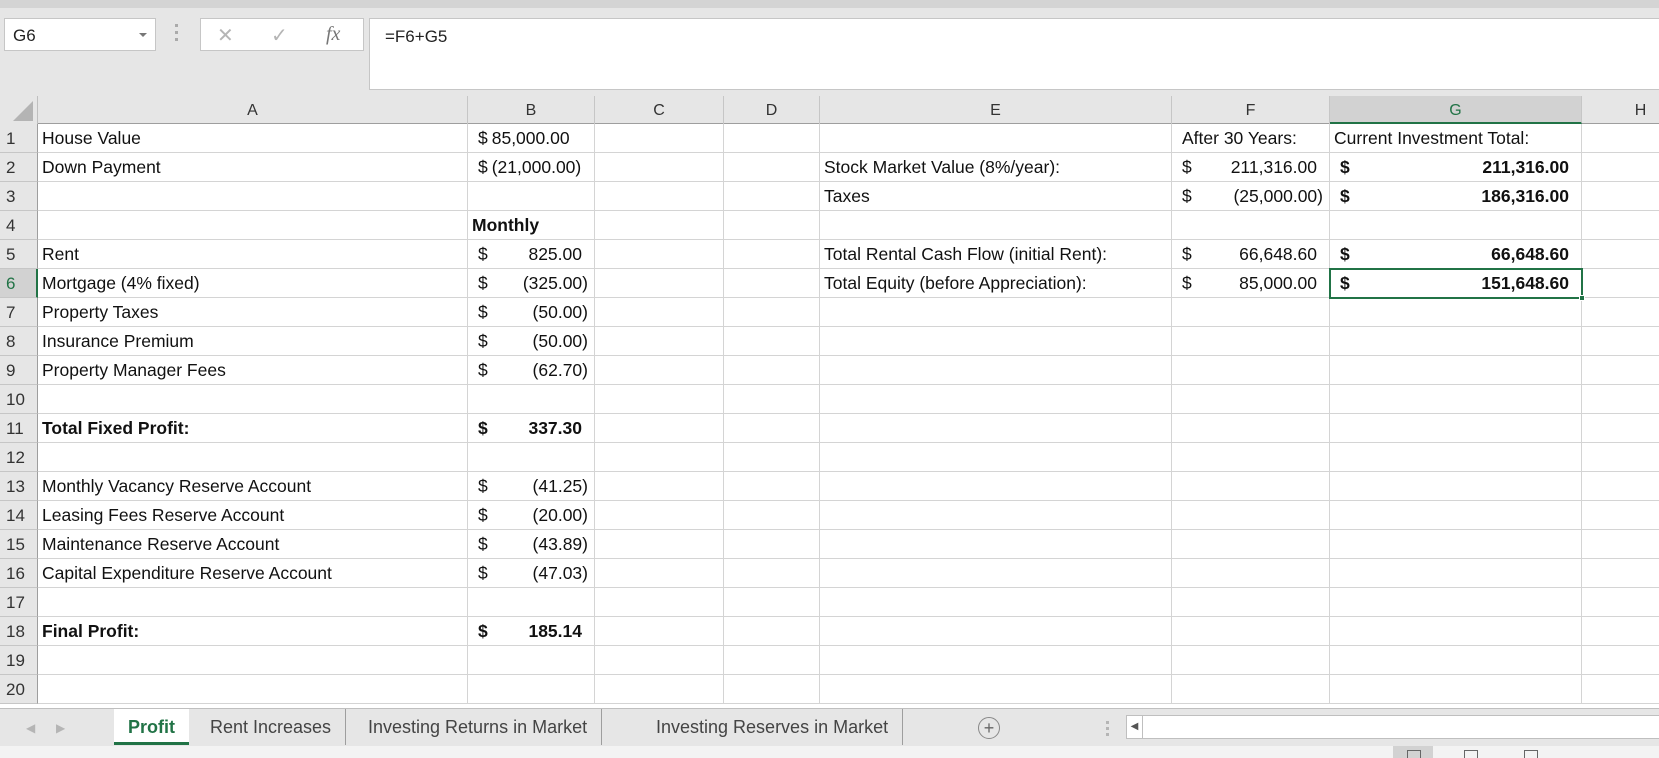 This screenshot has height=758, width=1659. I want to click on cell-f18, so click(1251, 631).